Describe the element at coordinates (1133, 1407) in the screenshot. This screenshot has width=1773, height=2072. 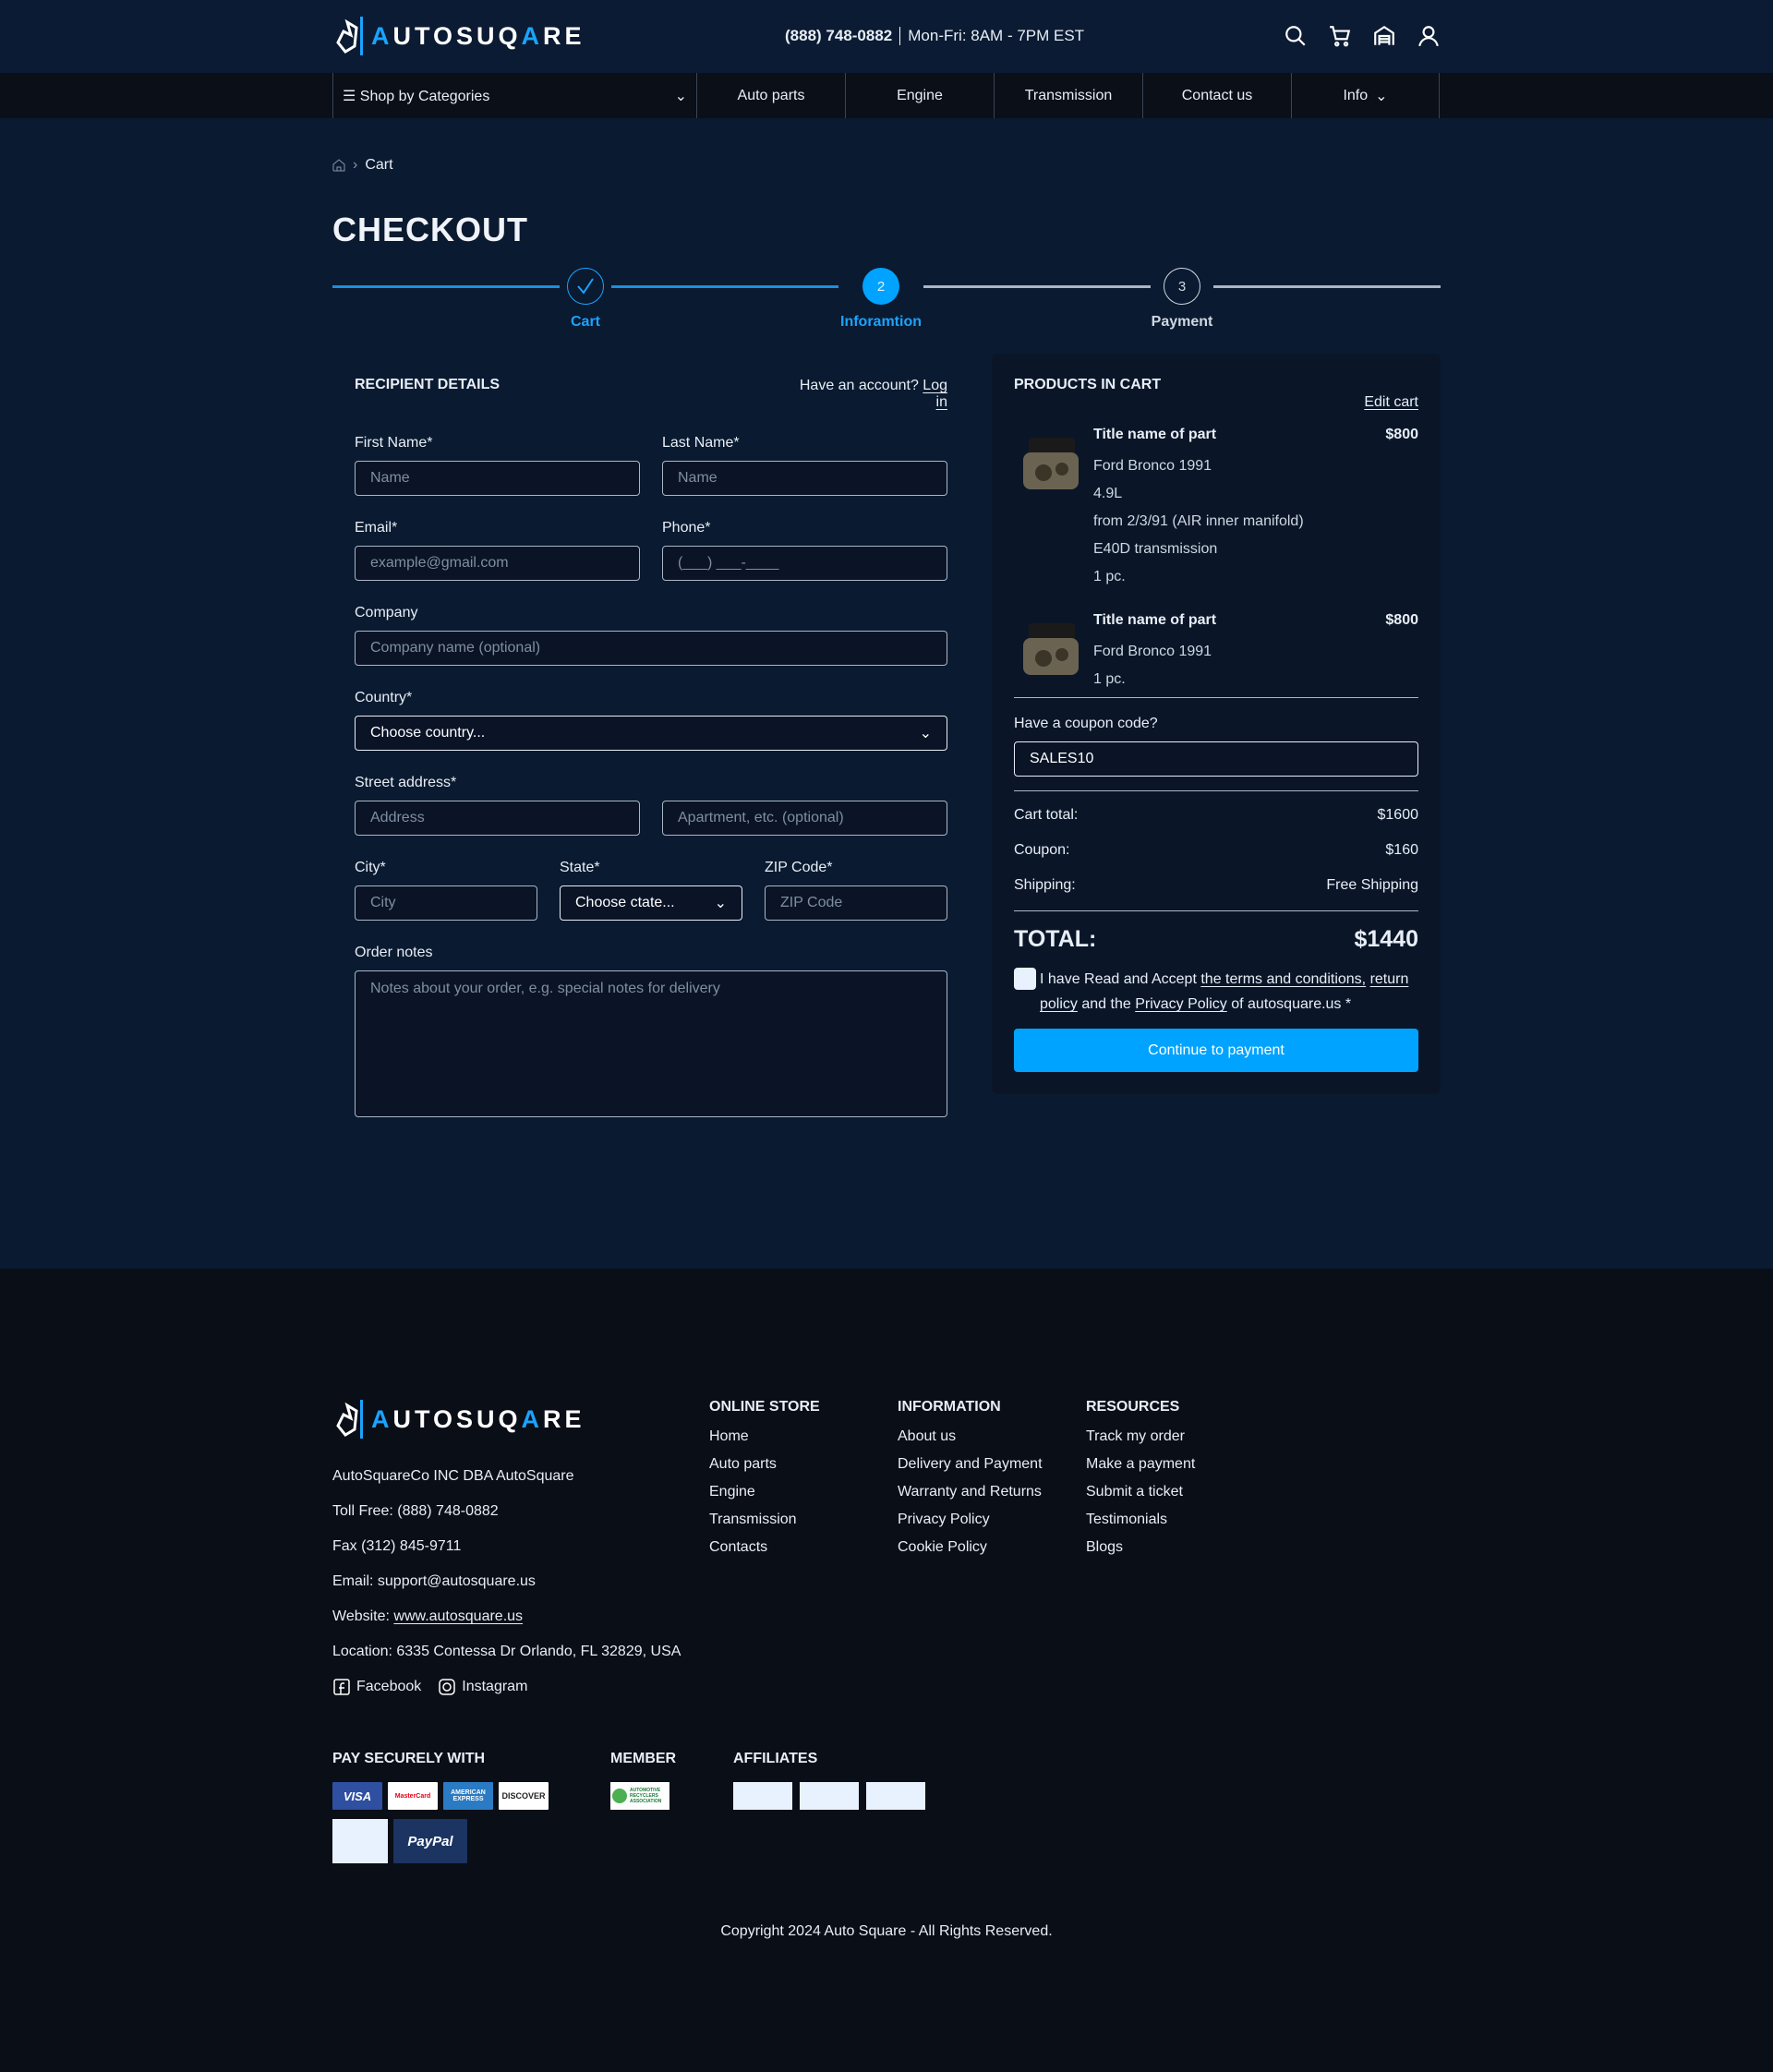
I see `footer-column-title: RESOURCES` at that location.